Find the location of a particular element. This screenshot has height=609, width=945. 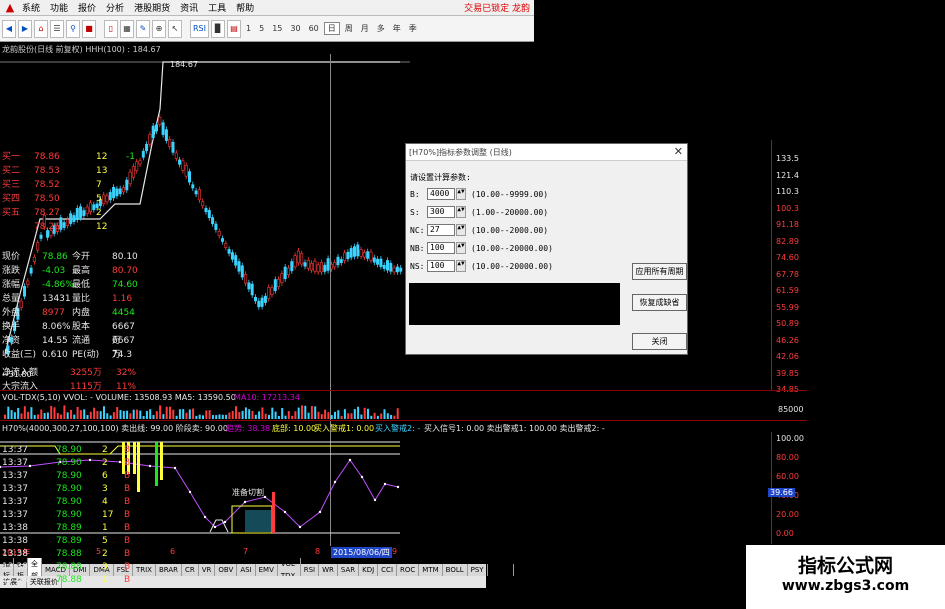

stat-key: 收益(三) is located at coordinates (19, 355).